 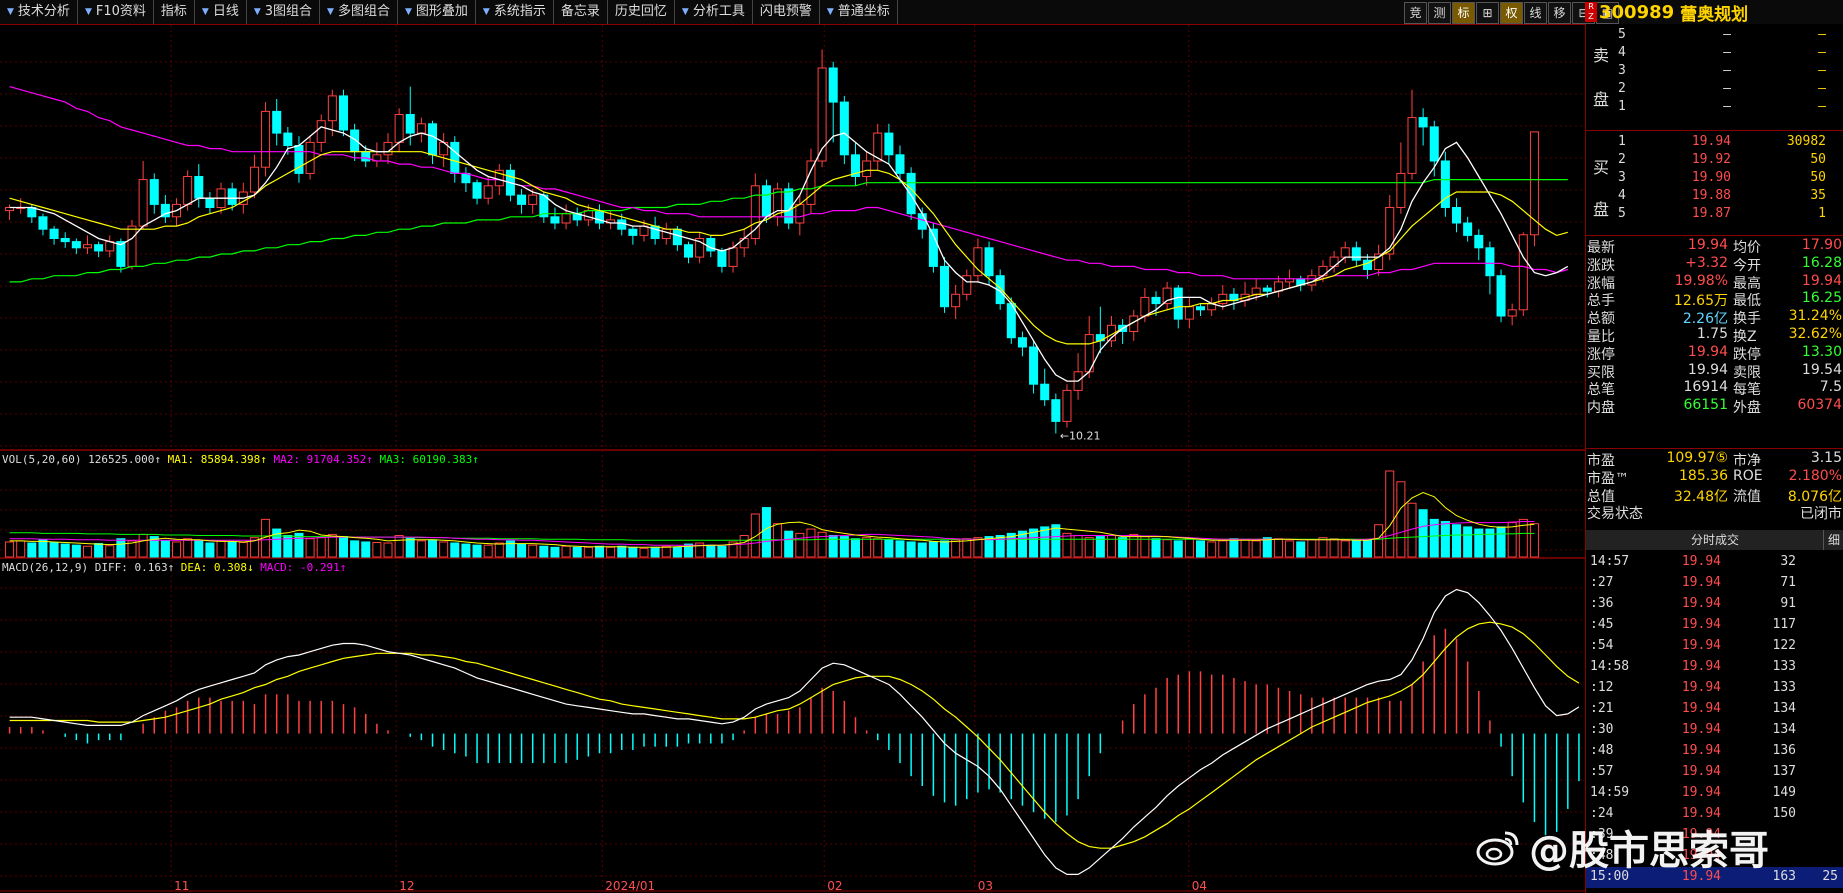 What do you see at coordinates (1439, 13) in the screenshot?
I see `view-button-1: 测` at bounding box center [1439, 13].